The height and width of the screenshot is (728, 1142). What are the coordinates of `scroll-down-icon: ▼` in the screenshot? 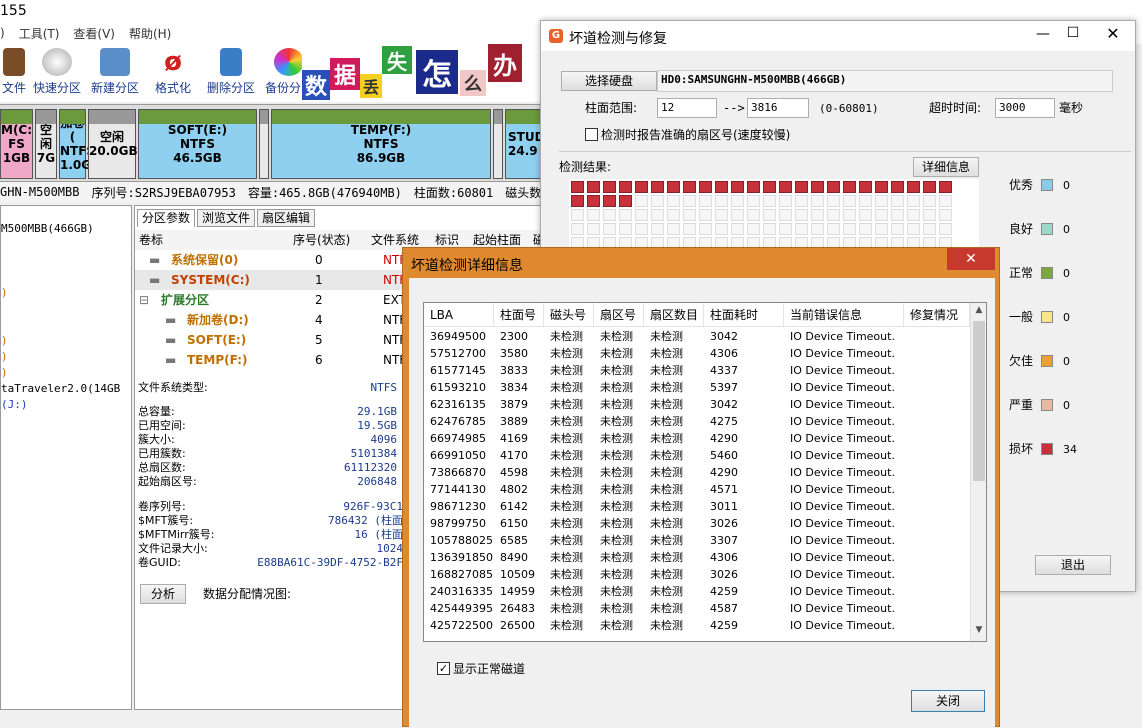 It's located at (978, 632).